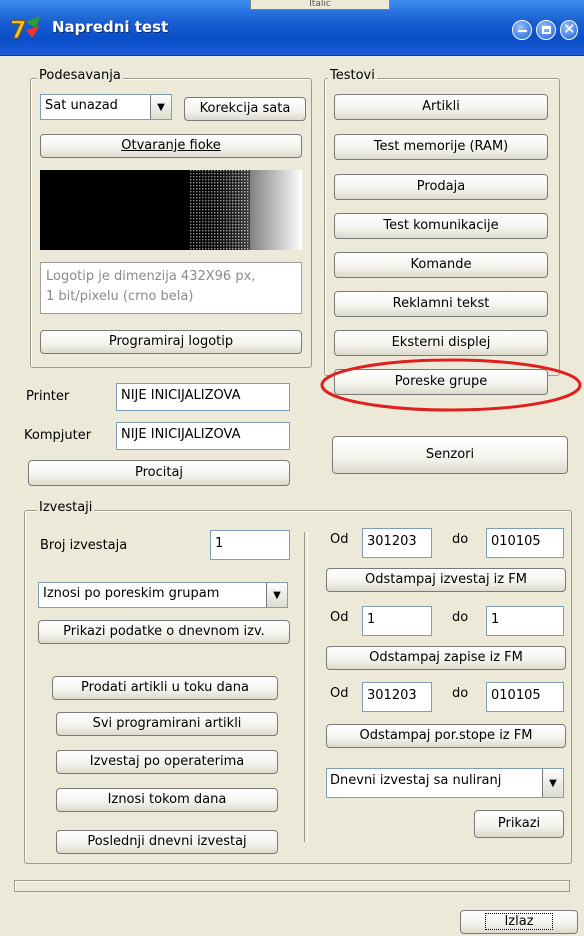  Describe the element at coordinates (58, 435) in the screenshot. I see `kompjuter-label: Kompjuter` at that location.